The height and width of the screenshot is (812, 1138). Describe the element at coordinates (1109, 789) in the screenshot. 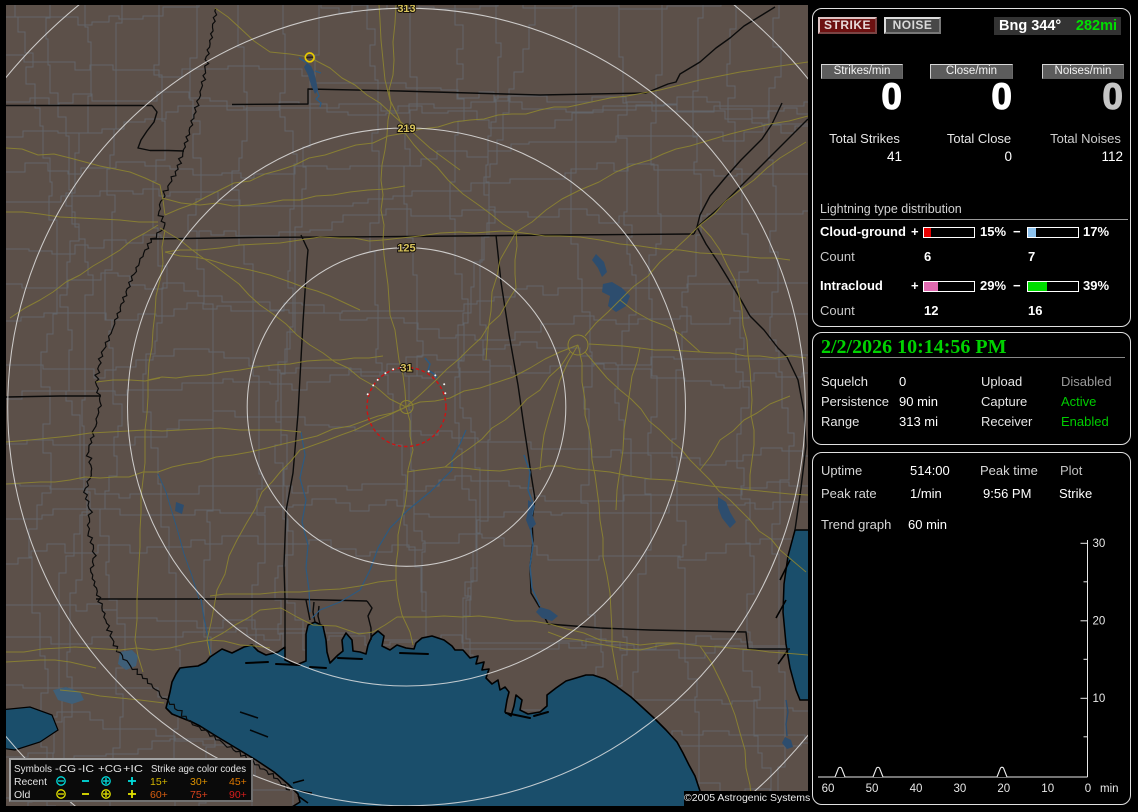

I see `svg-text: min` at that location.